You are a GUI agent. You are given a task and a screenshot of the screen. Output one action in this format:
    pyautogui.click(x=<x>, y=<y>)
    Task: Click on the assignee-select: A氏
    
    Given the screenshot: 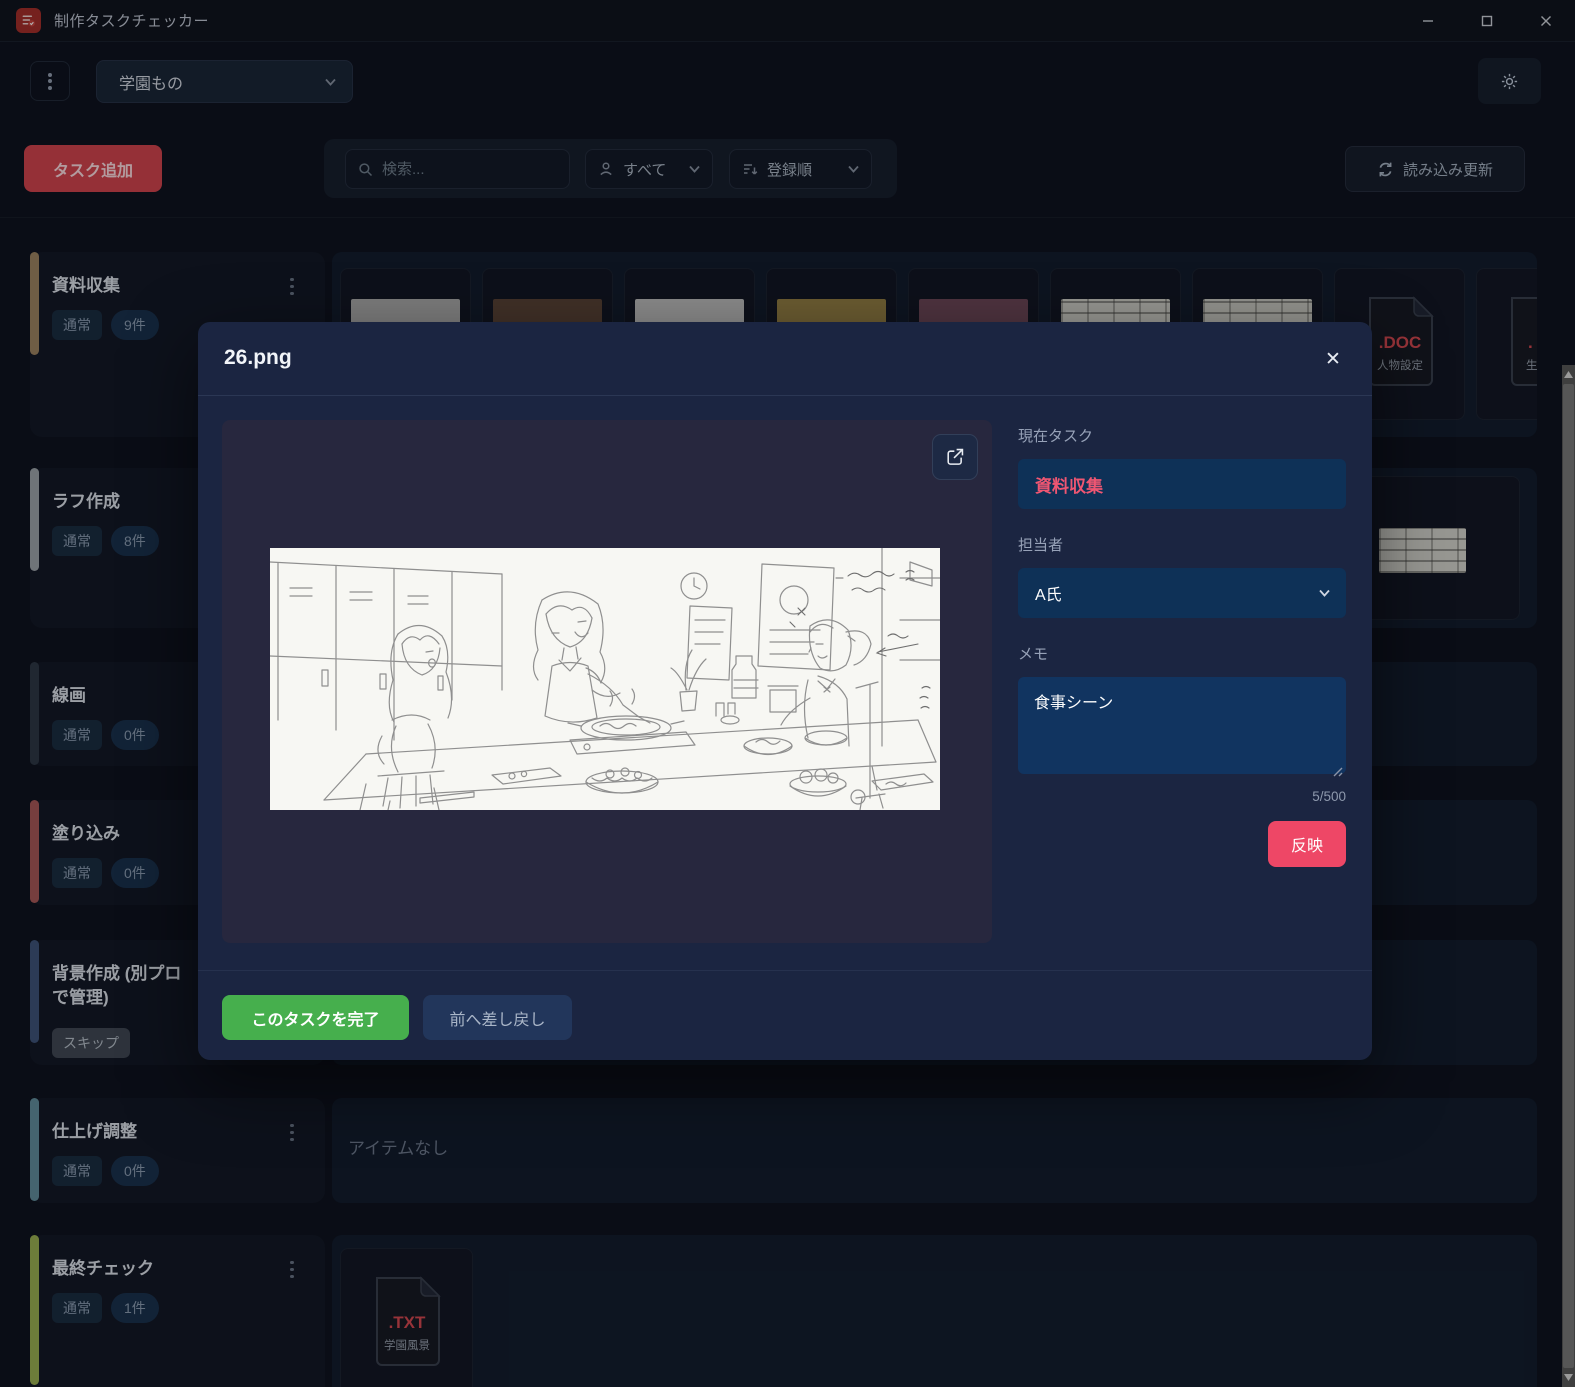 What is the action you would take?
    pyautogui.click(x=1182, y=593)
    